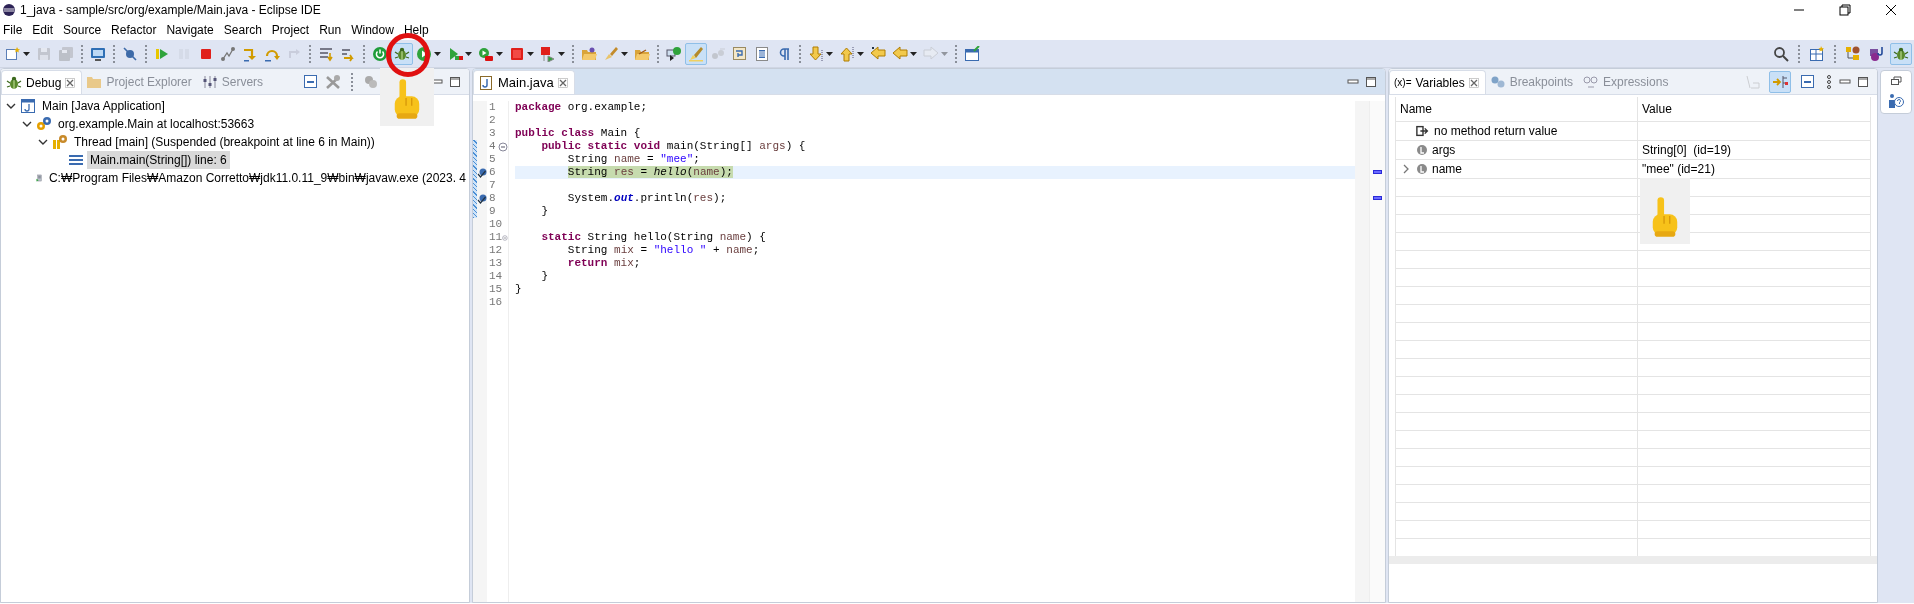 The image size is (1914, 604). Describe the element at coordinates (492, 199) in the screenshot. I see `line-number: 8` at that location.